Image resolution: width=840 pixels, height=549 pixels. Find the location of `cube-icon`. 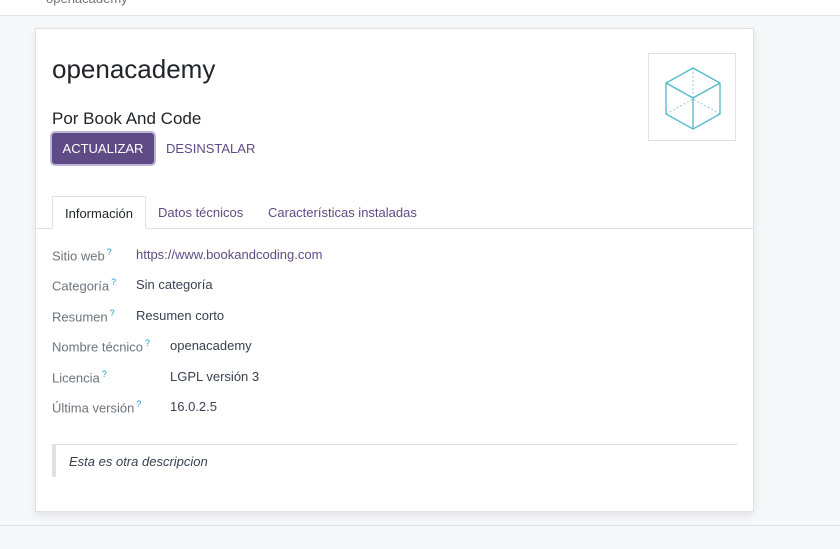

cube-icon is located at coordinates (693, 98).